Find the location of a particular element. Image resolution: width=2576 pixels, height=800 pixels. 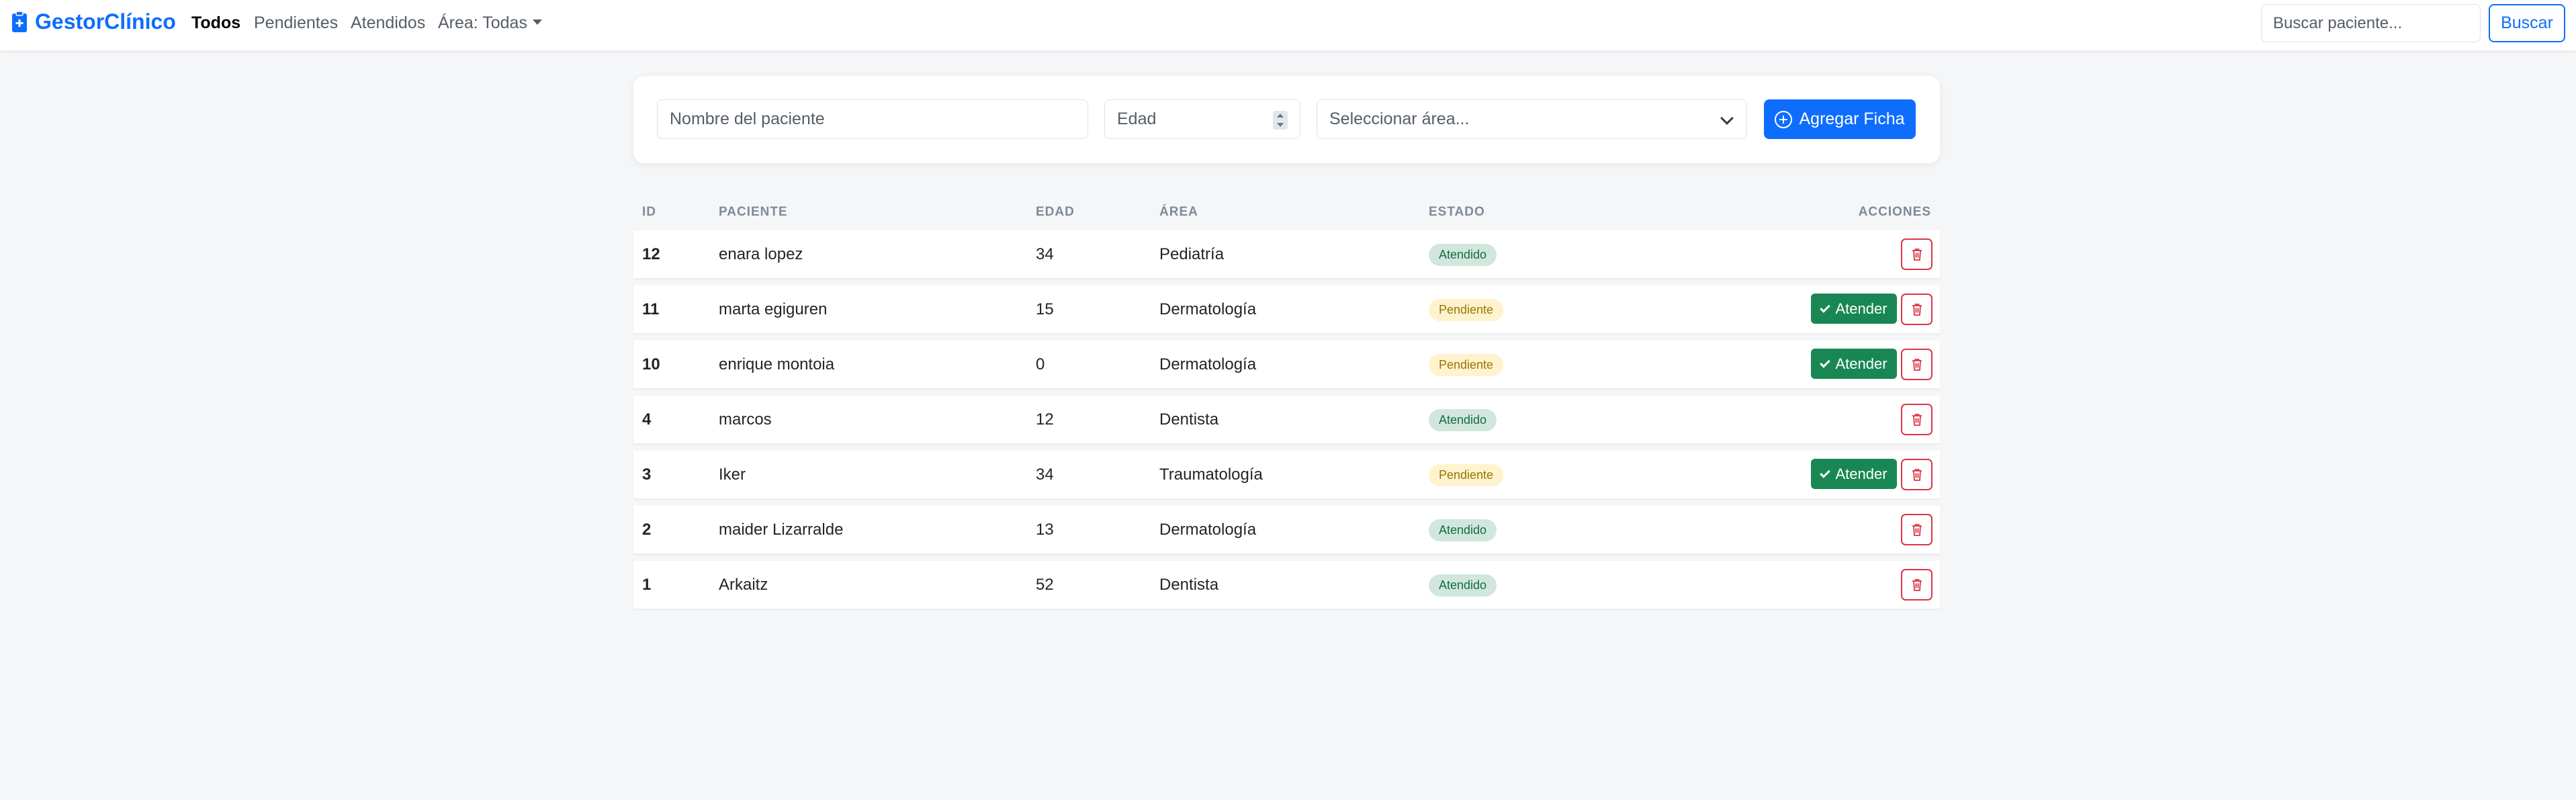

cell-id: 2 is located at coordinates (647, 530).